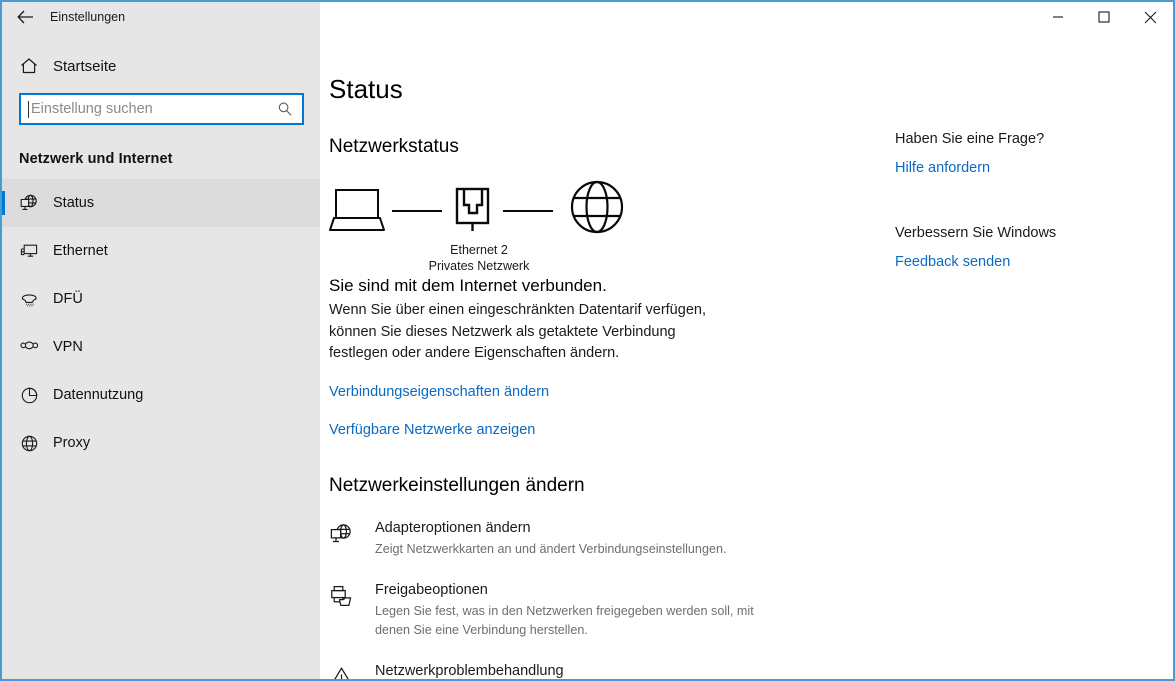 The image size is (1175, 681). What do you see at coordinates (161, 203) in the screenshot?
I see `sidebar-item-status: Status` at bounding box center [161, 203].